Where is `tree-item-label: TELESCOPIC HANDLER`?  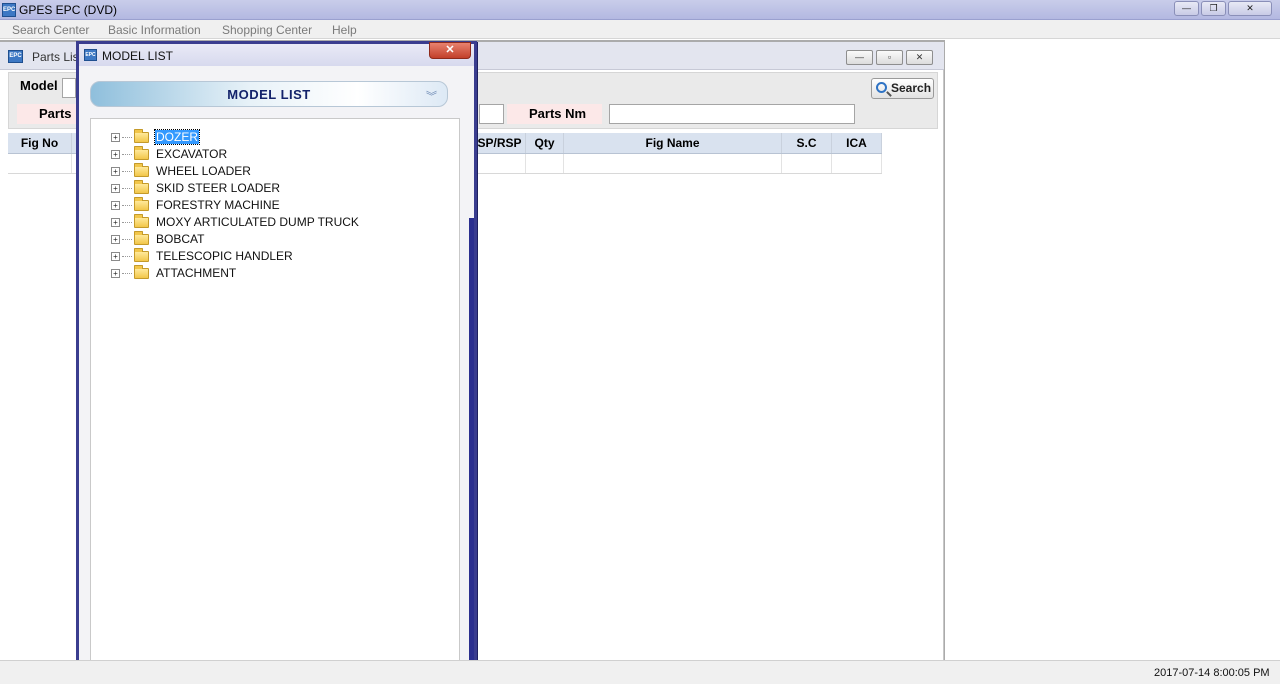
tree-item-label: TELESCOPIC HANDLER is located at coordinates (224, 256).